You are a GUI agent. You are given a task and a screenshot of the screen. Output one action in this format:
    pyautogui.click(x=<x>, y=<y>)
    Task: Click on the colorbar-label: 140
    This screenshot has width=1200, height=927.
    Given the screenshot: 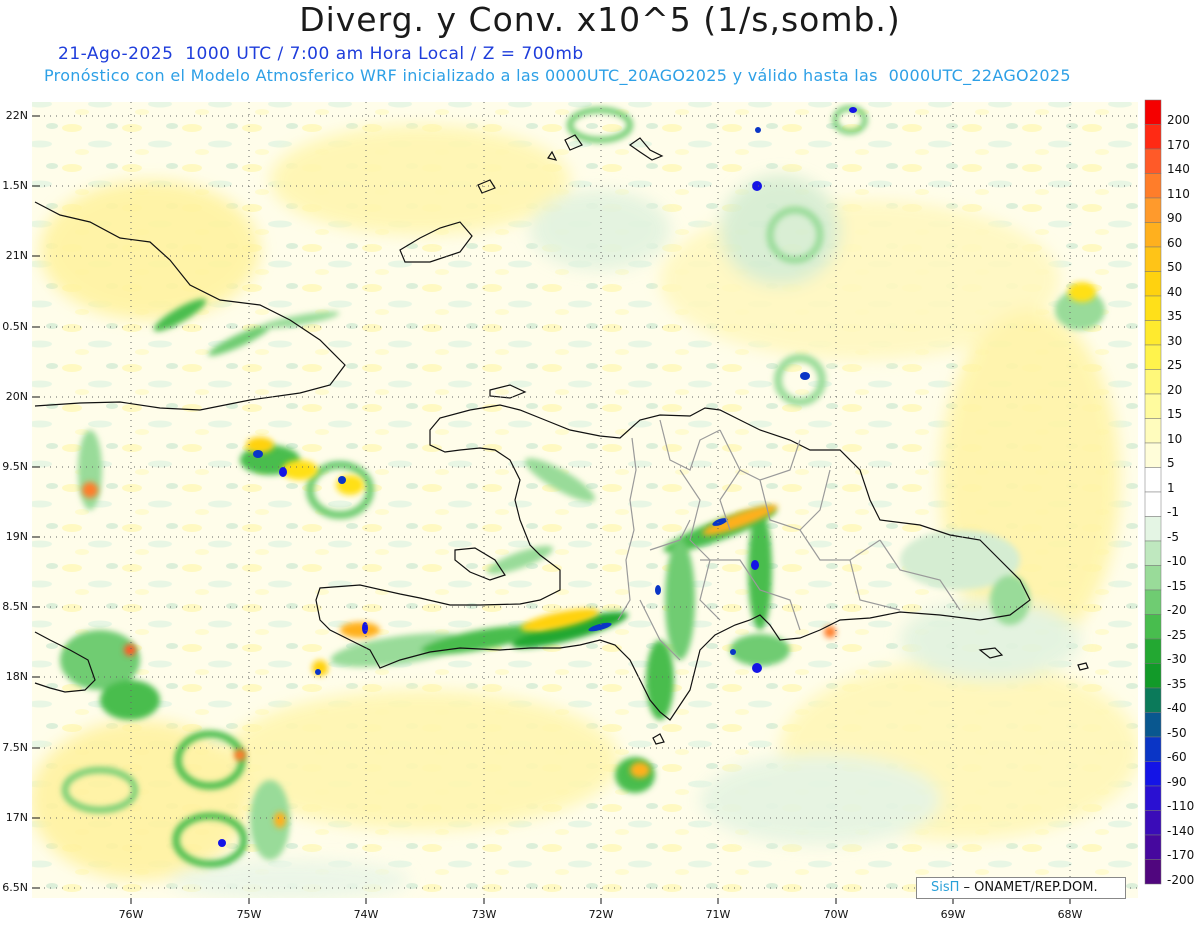 What is the action you would take?
    pyautogui.click(x=1178, y=169)
    